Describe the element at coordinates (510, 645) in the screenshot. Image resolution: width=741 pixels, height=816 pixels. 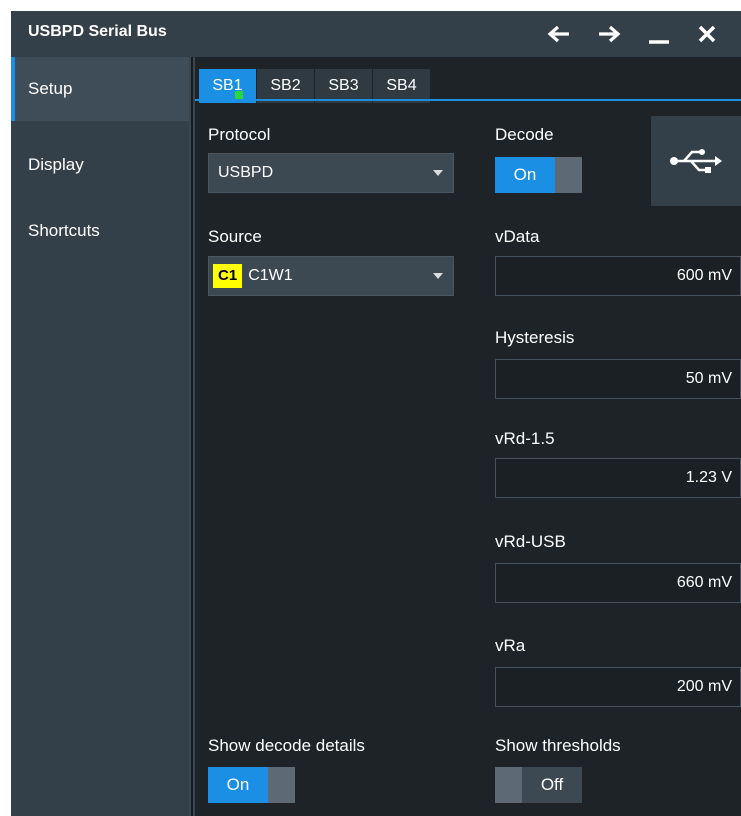
I see `vra-label: vRa` at that location.